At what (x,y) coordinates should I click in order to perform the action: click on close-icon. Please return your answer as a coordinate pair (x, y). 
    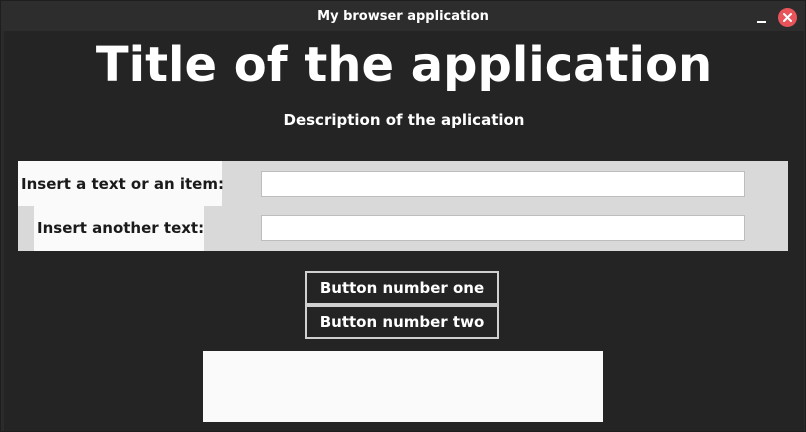
    Looking at the image, I should click on (787, 17).